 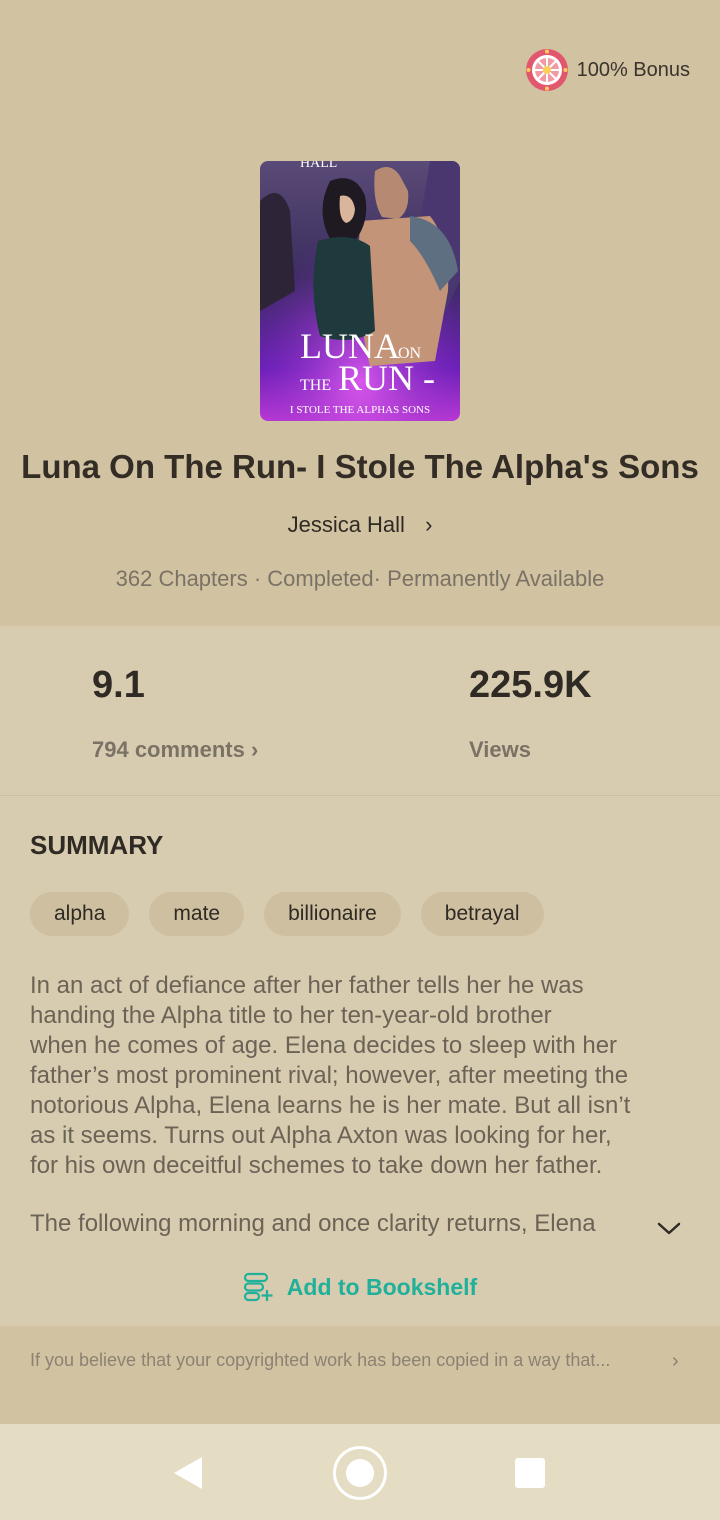 What do you see at coordinates (97, 845) in the screenshot?
I see `summary-heading: SUMMARY` at bounding box center [97, 845].